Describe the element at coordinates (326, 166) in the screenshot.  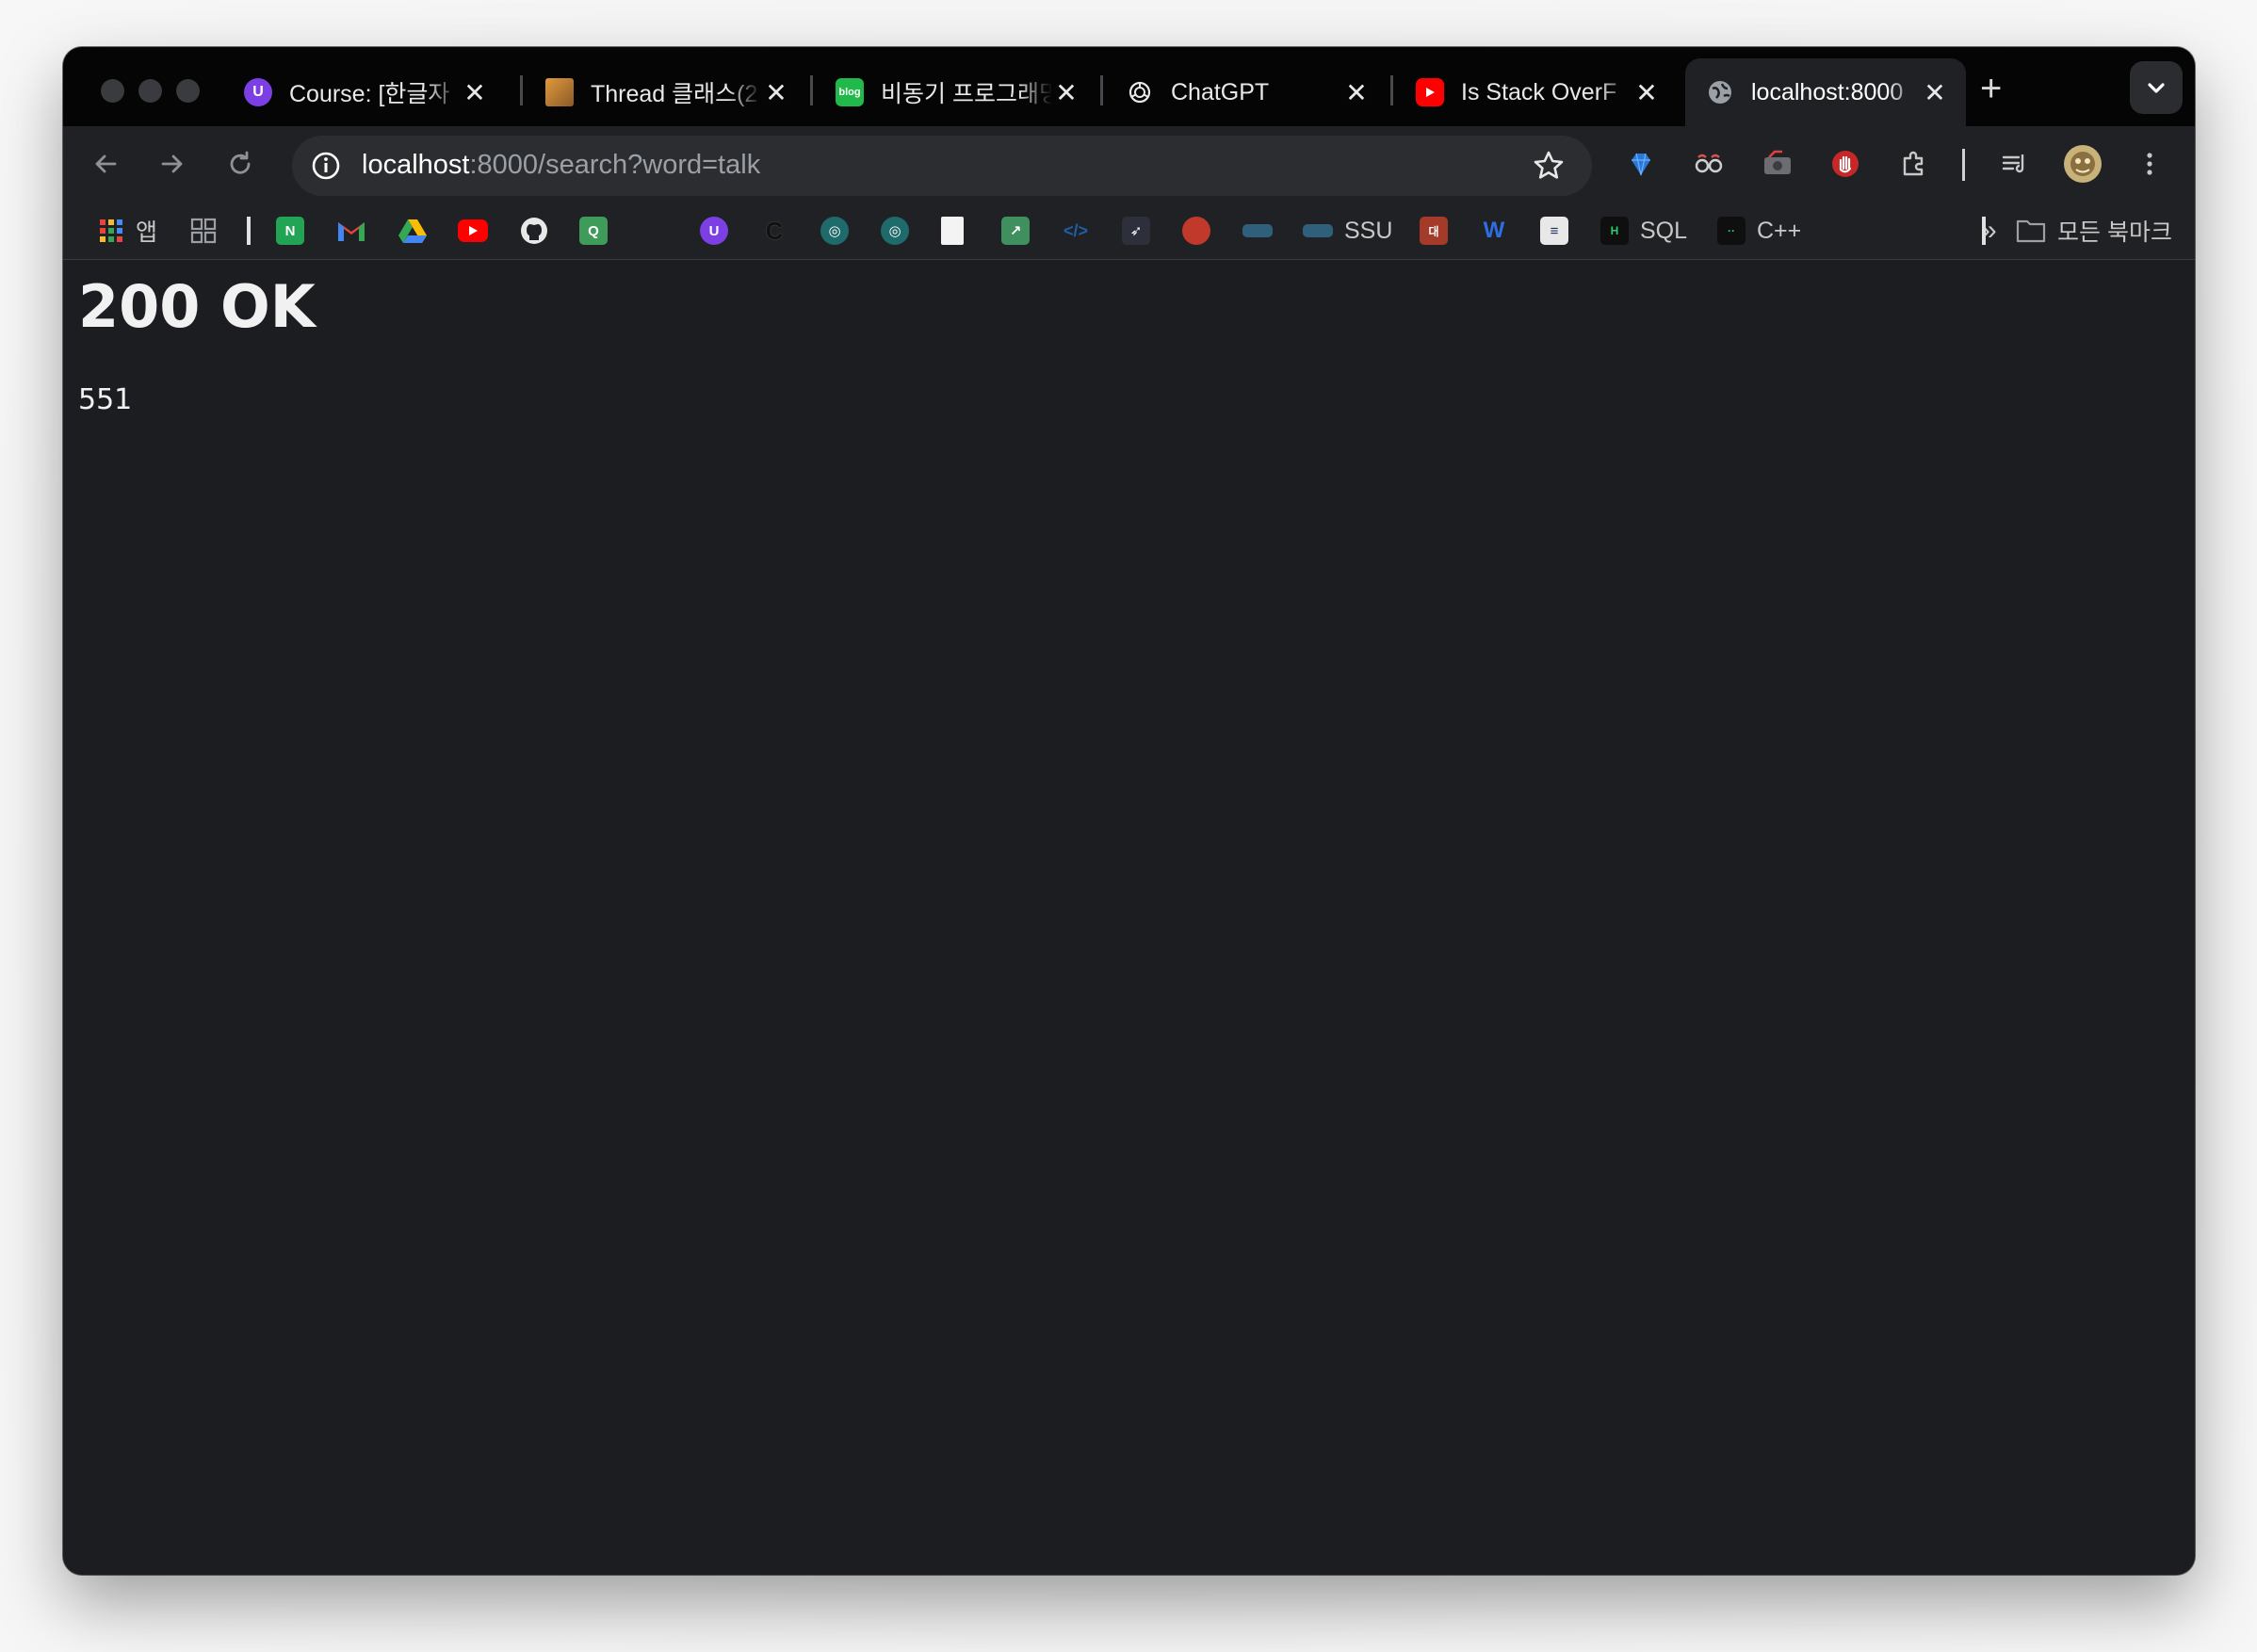
I see `site-info-icon` at that location.